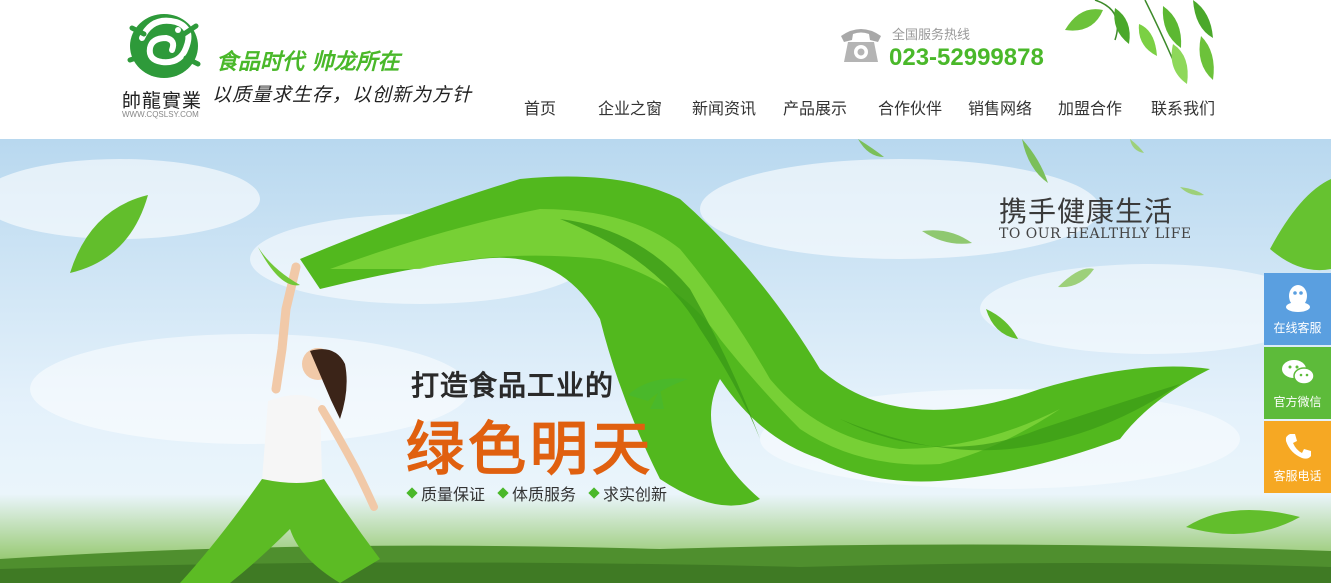  I want to click on tagline-english: TO OUR HEALTHLY LIFE, so click(1095, 234).